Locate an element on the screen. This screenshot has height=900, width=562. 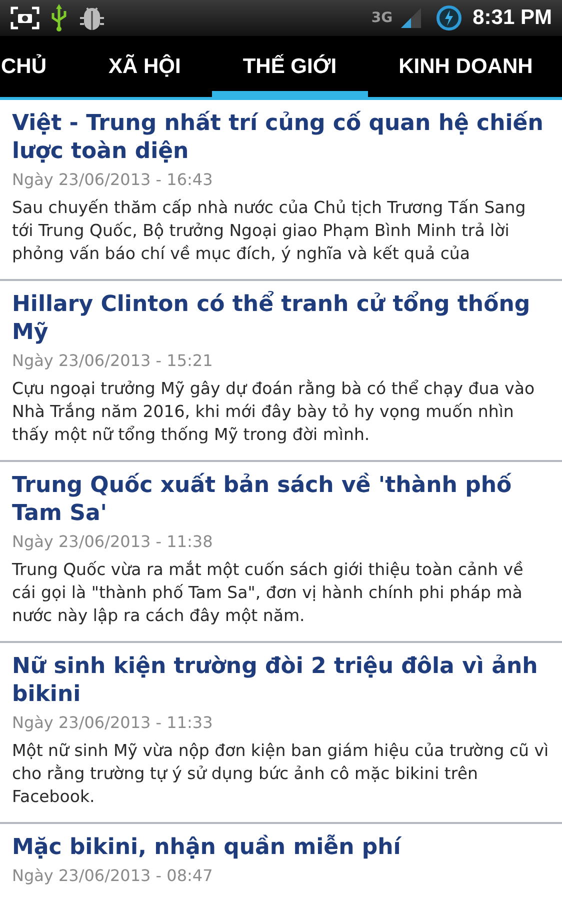
screenshot-icon is located at coordinates (25, 18).